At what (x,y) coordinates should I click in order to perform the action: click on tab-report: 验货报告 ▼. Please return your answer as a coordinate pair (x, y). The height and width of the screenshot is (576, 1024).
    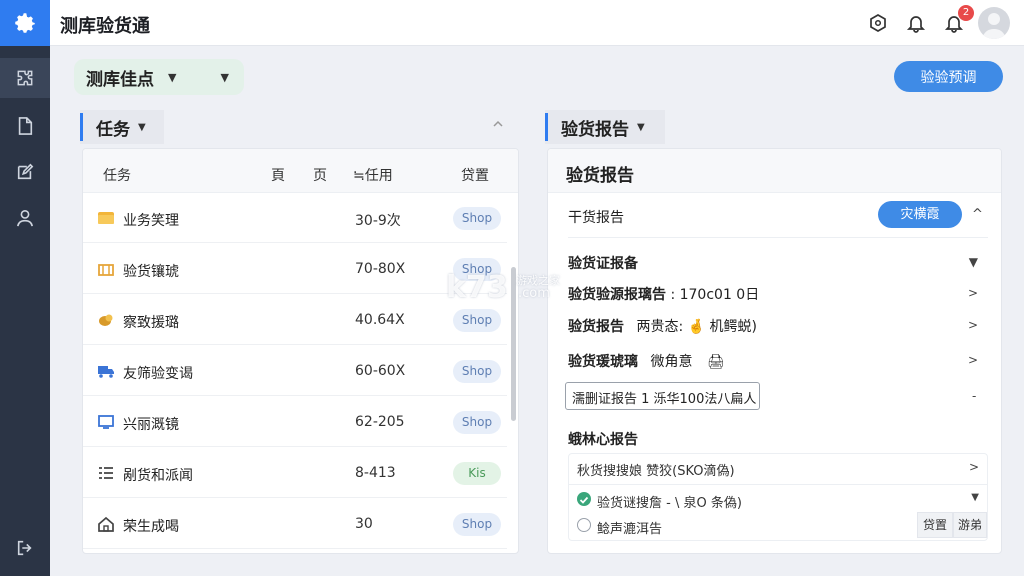
    Looking at the image, I should click on (605, 127).